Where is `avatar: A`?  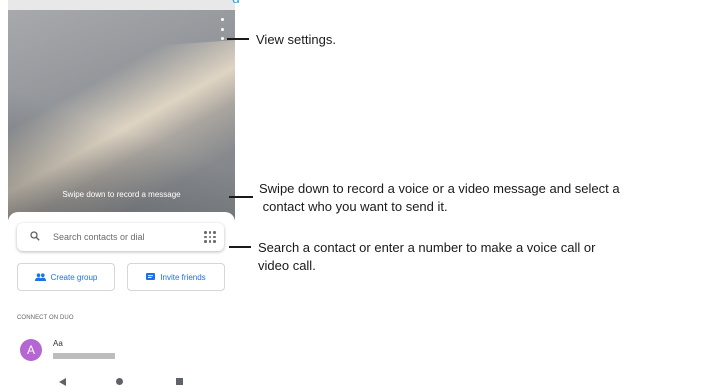 avatar: A is located at coordinates (31, 350).